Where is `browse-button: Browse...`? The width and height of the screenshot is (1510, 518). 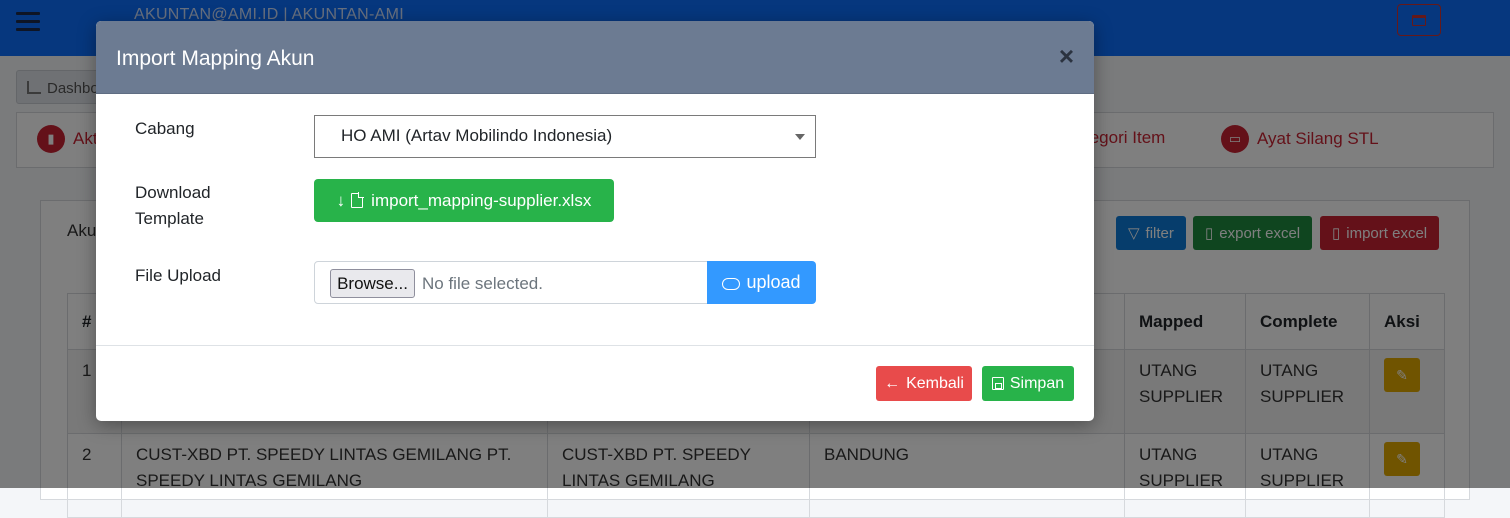 browse-button: Browse... is located at coordinates (372, 283).